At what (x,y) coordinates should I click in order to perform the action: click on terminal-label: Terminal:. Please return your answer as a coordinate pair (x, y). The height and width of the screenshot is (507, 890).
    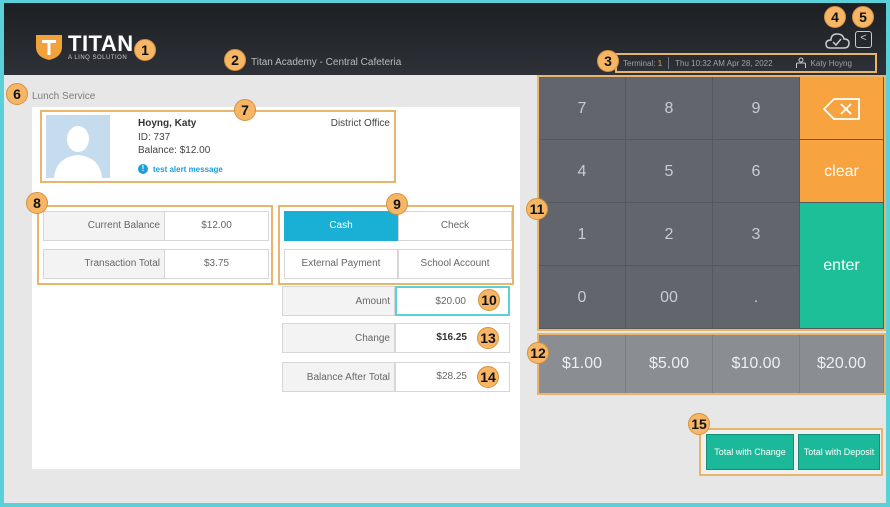
    Looking at the image, I should click on (639, 63).